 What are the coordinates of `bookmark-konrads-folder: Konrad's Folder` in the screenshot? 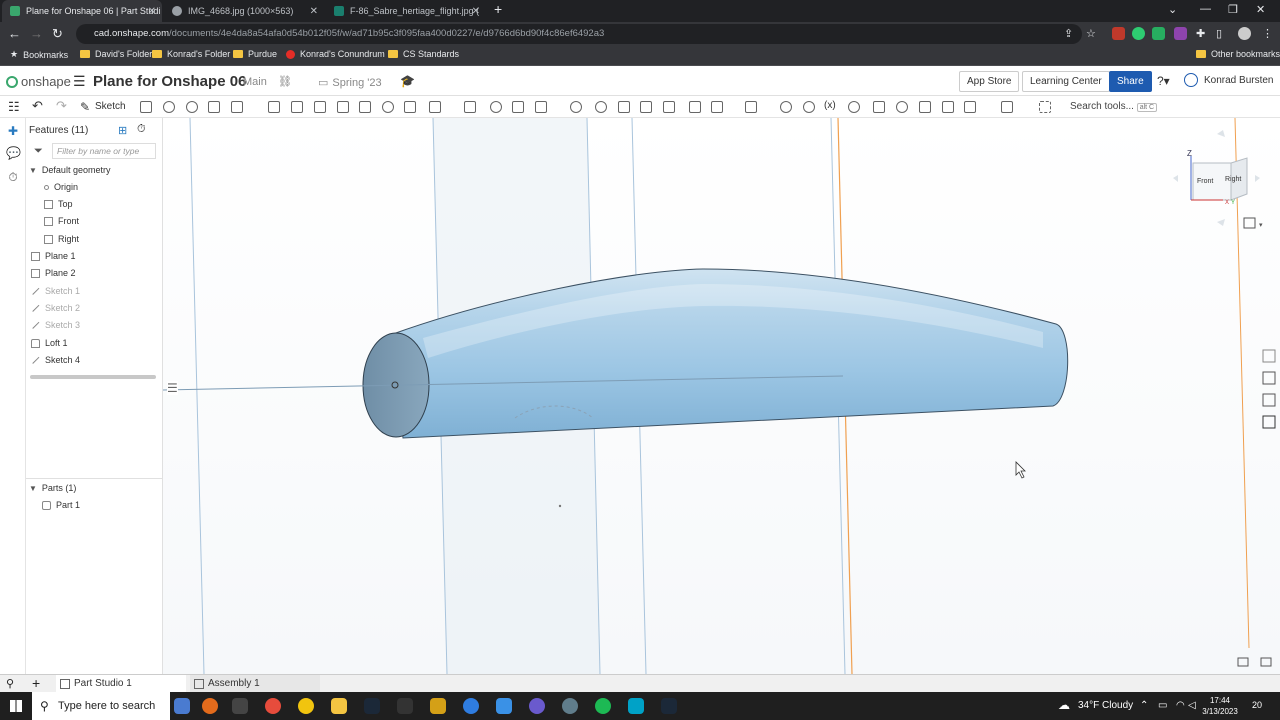 It's located at (191, 54).